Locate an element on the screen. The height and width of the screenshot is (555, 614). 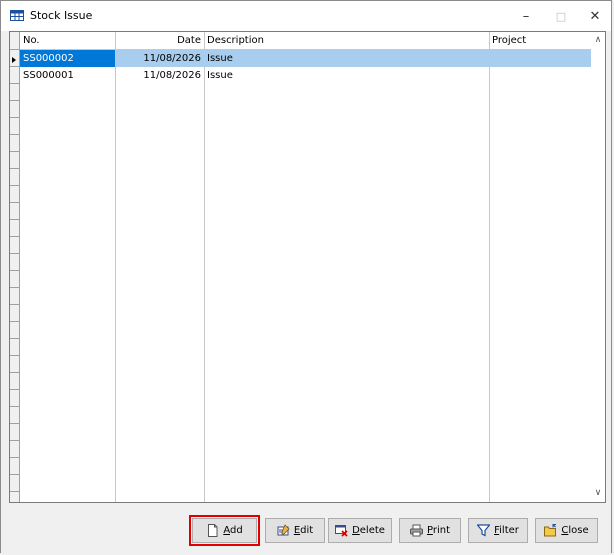
button-bar: Add Edit Delete Print Filter Close is located at coordinates (306, 528).